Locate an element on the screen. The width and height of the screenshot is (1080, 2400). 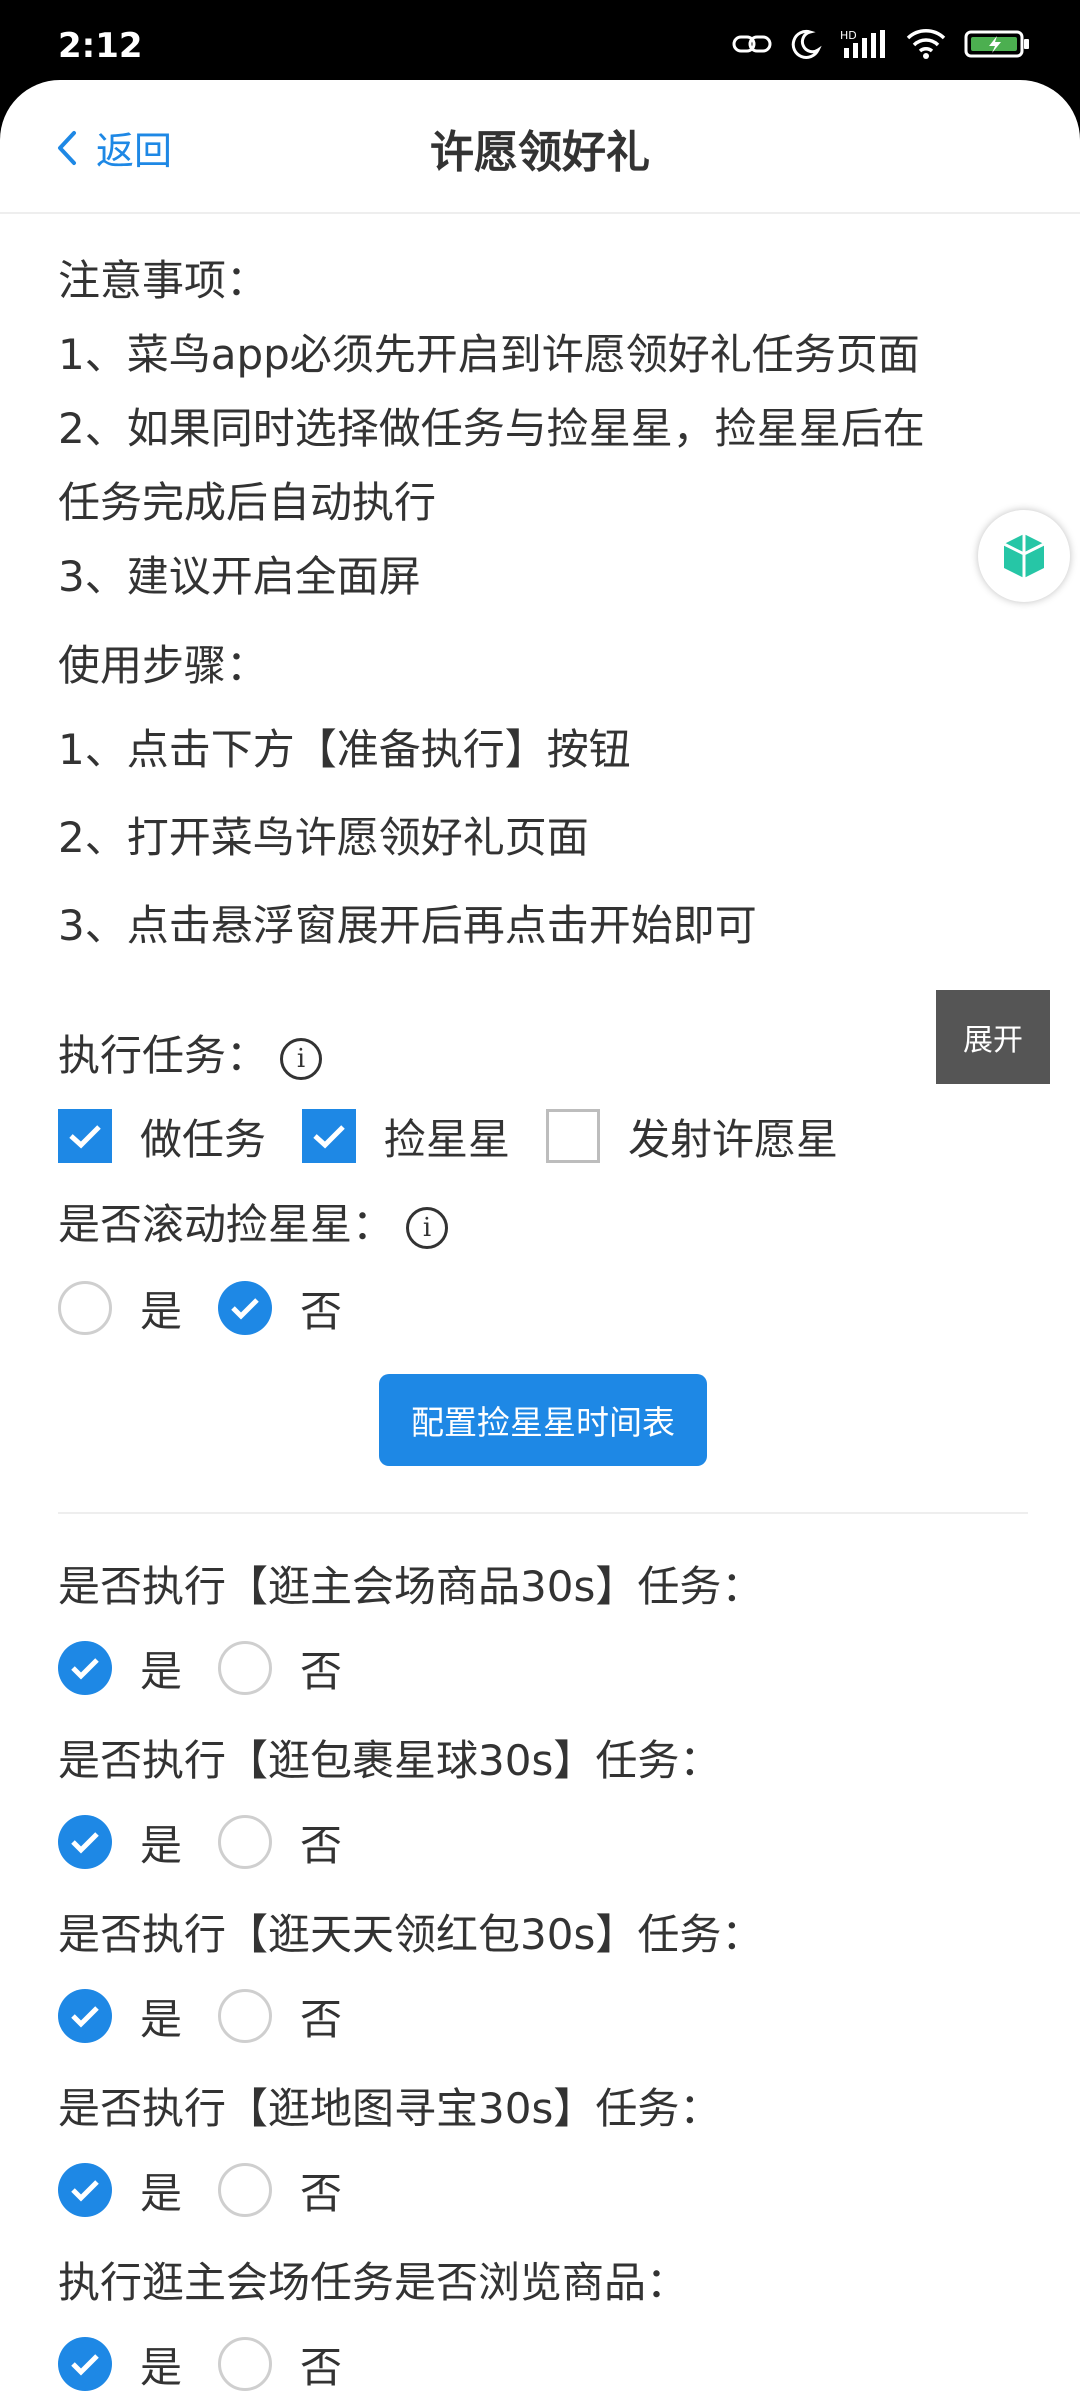
question-group: 执行逛主会场任务是否浏览商品： 是 否 is located at coordinates (543, 2321).